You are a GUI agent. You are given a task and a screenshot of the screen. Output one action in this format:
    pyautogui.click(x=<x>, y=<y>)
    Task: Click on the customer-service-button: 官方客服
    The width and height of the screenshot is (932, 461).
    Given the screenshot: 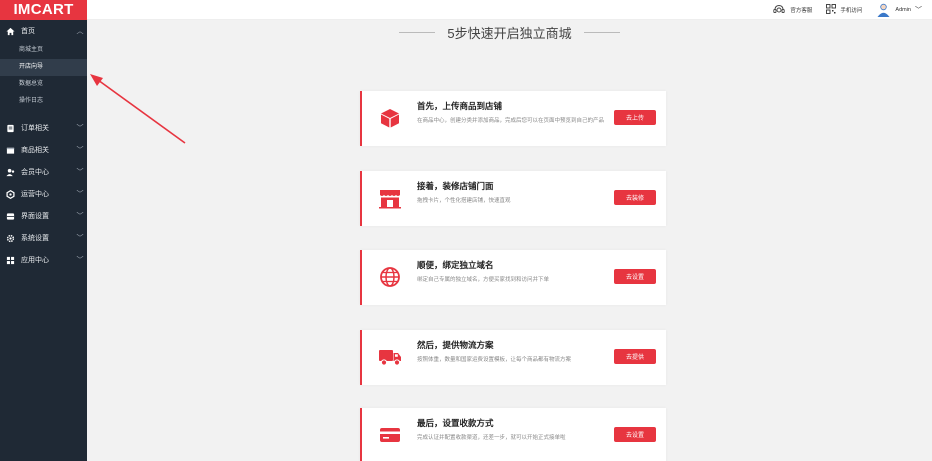 What is the action you would take?
    pyautogui.click(x=792, y=10)
    